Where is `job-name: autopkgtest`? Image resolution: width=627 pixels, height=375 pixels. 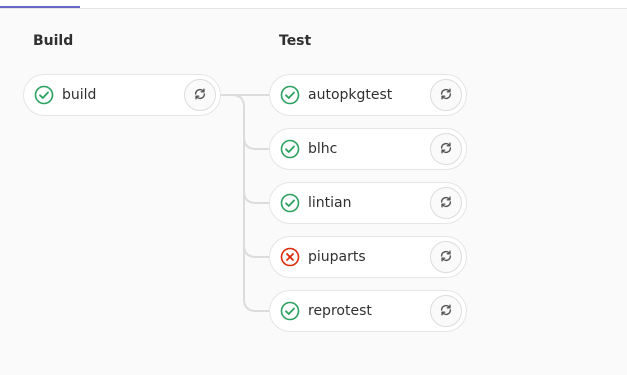 job-name: autopkgtest is located at coordinates (350, 95).